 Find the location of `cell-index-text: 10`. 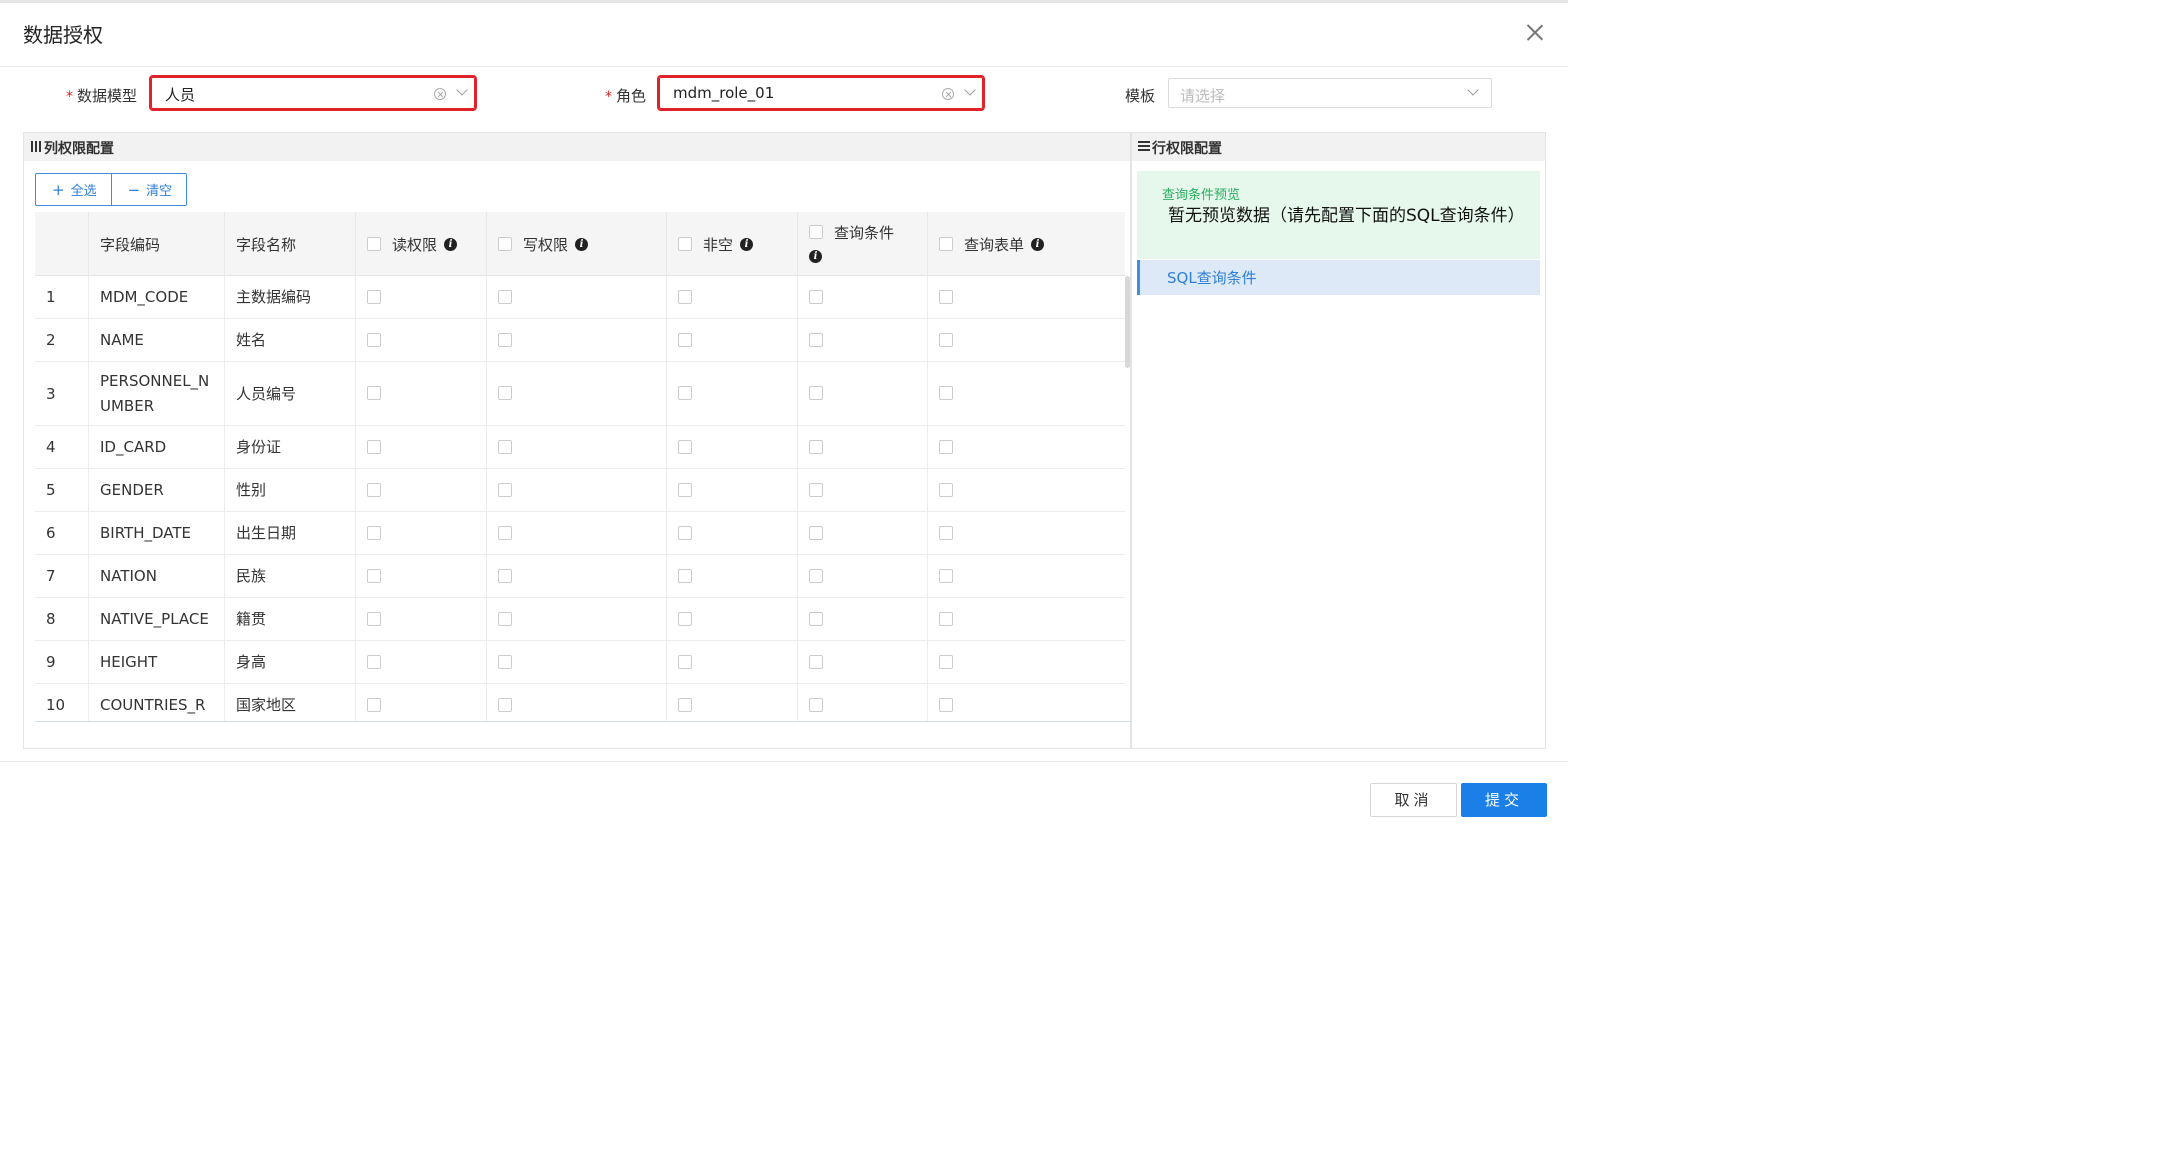

cell-index-text: 10 is located at coordinates (56, 705).